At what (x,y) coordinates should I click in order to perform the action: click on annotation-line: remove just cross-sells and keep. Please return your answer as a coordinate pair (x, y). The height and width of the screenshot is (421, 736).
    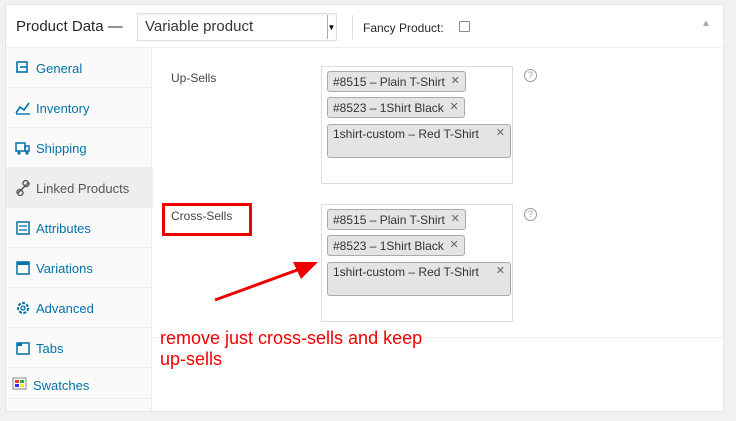
    Looking at the image, I should click on (291, 338).